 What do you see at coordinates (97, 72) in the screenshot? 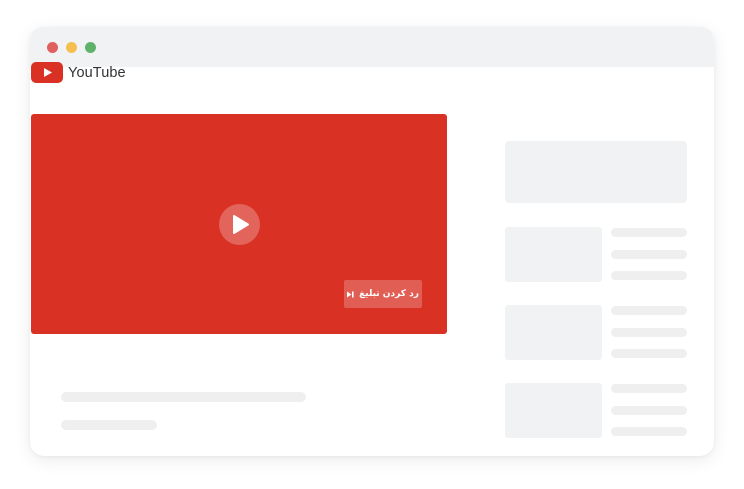
I see `logo-text: YouTube` at bounding box center [97, 72].